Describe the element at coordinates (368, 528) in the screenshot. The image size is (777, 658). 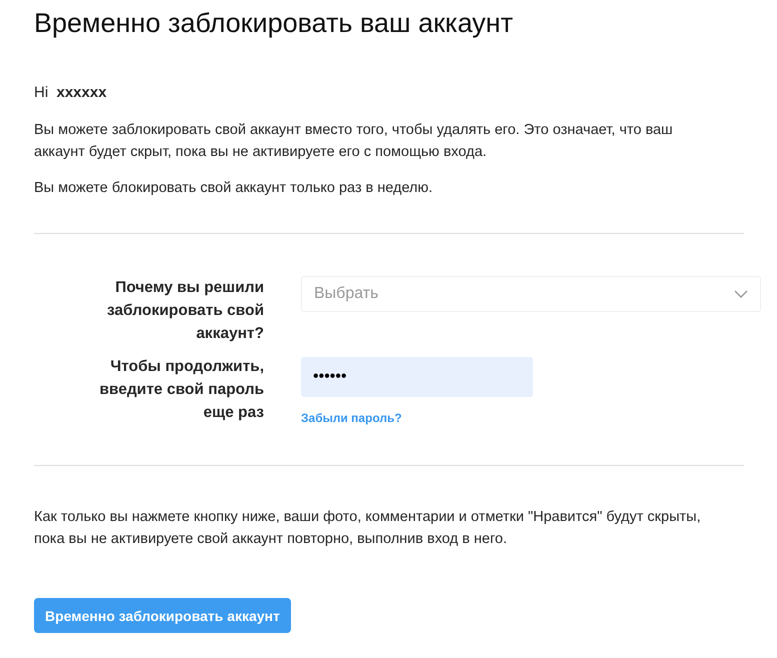
I see `notice-text: Как только вы нажмете кнопку ниже, ваши фото, комментарии и отметки "Нравится" будут скрыты, пока вы не активируете свой аккаунт повторно, выполнив вход в него.` at that location.